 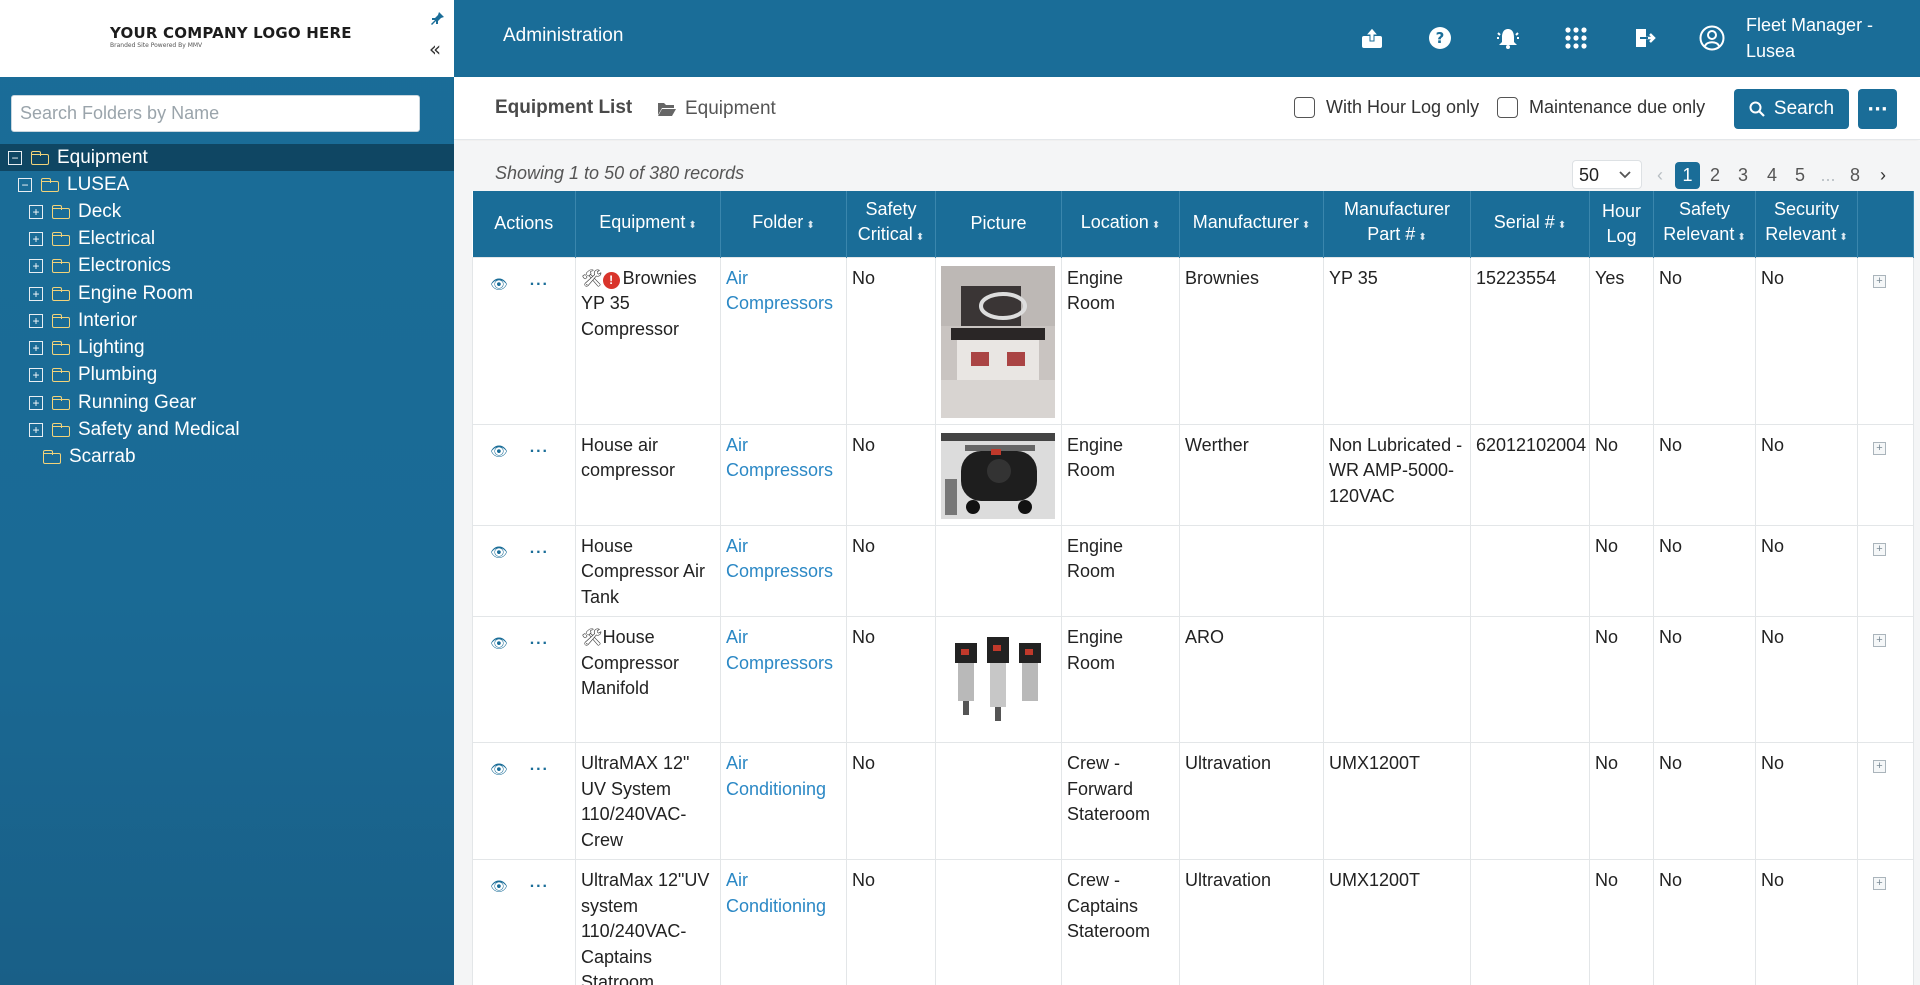 I want to click on tree-item-plumbing: + Plumbing, so click(x=78, y=374).